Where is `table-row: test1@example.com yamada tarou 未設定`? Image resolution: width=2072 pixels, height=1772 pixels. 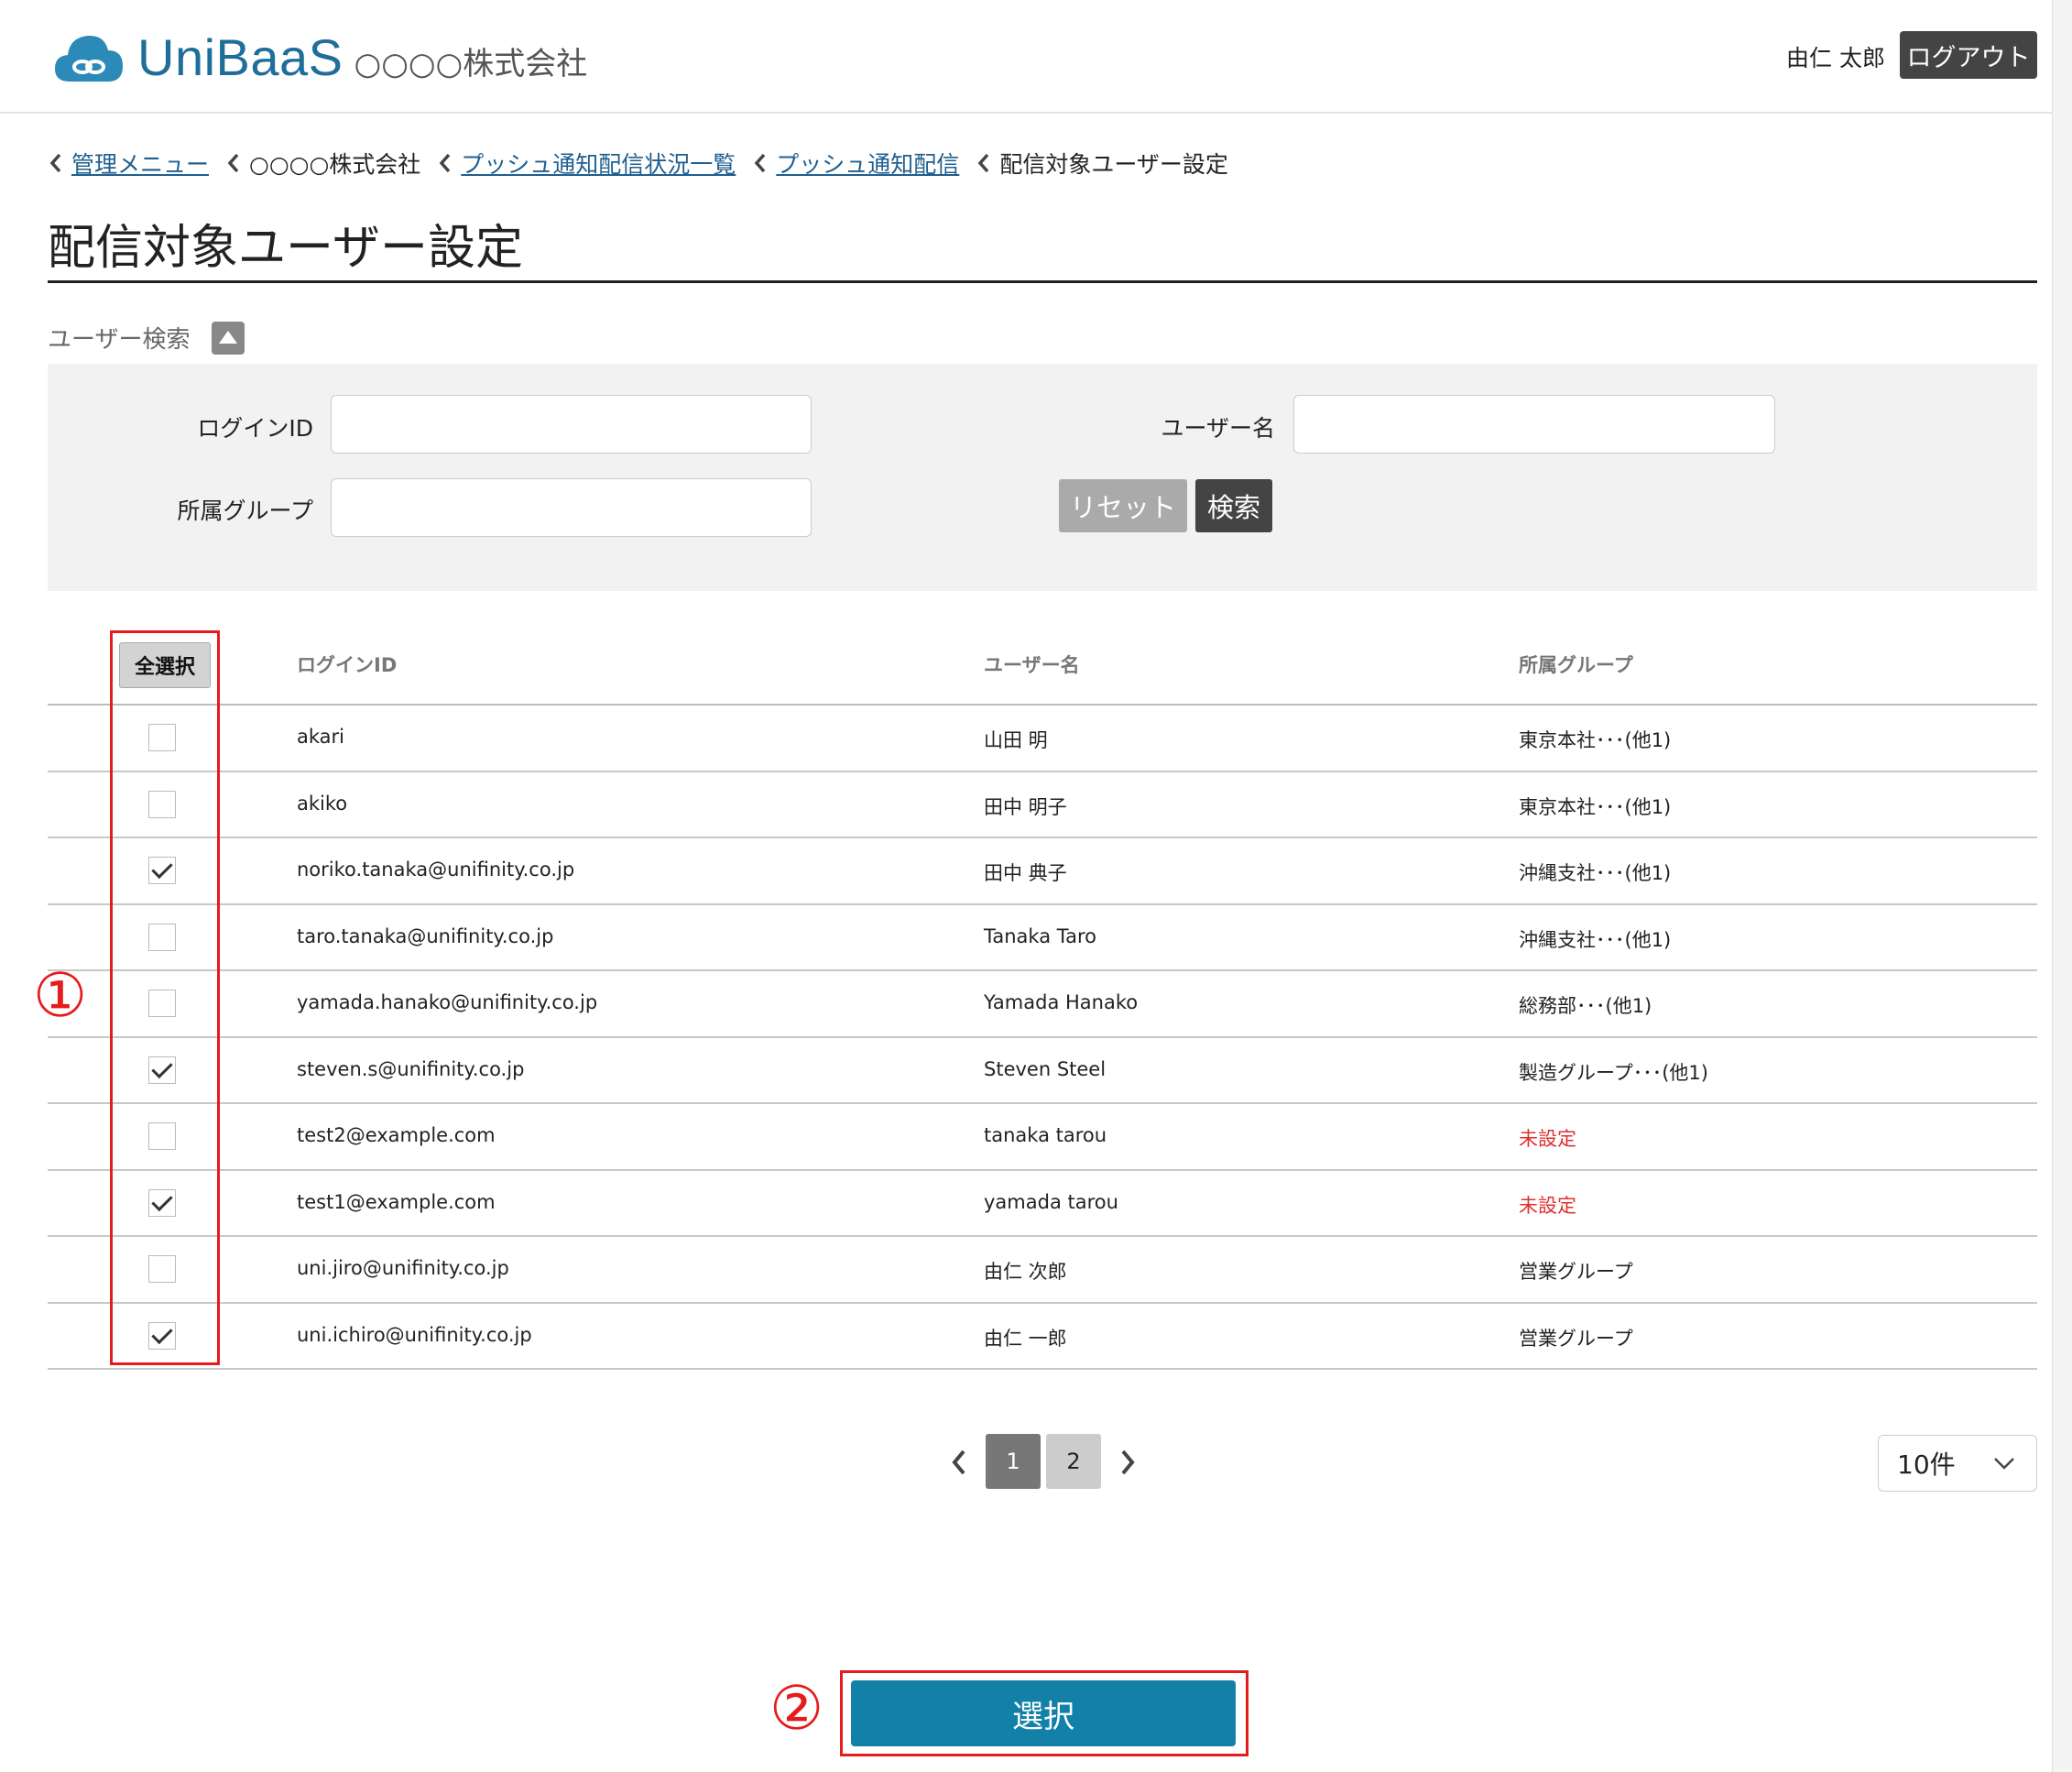 table-row: test1@example.com yamada tarou 未設定 is located at coordinates (1043, 1204).